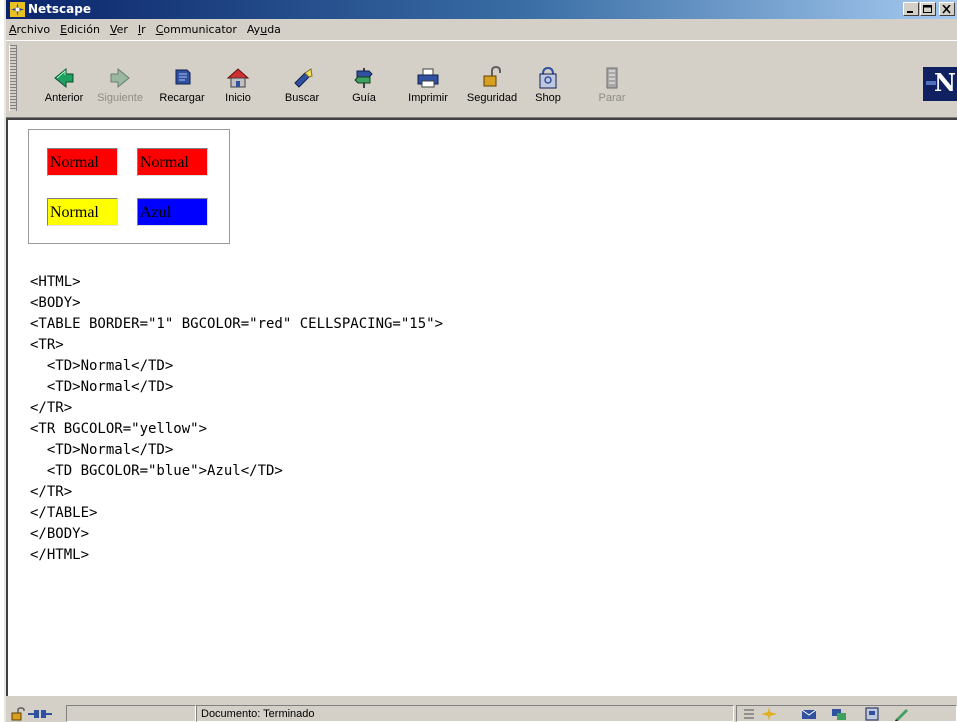 The image size is (957, 722). I want to click on printer-icon, so click(428, 78).